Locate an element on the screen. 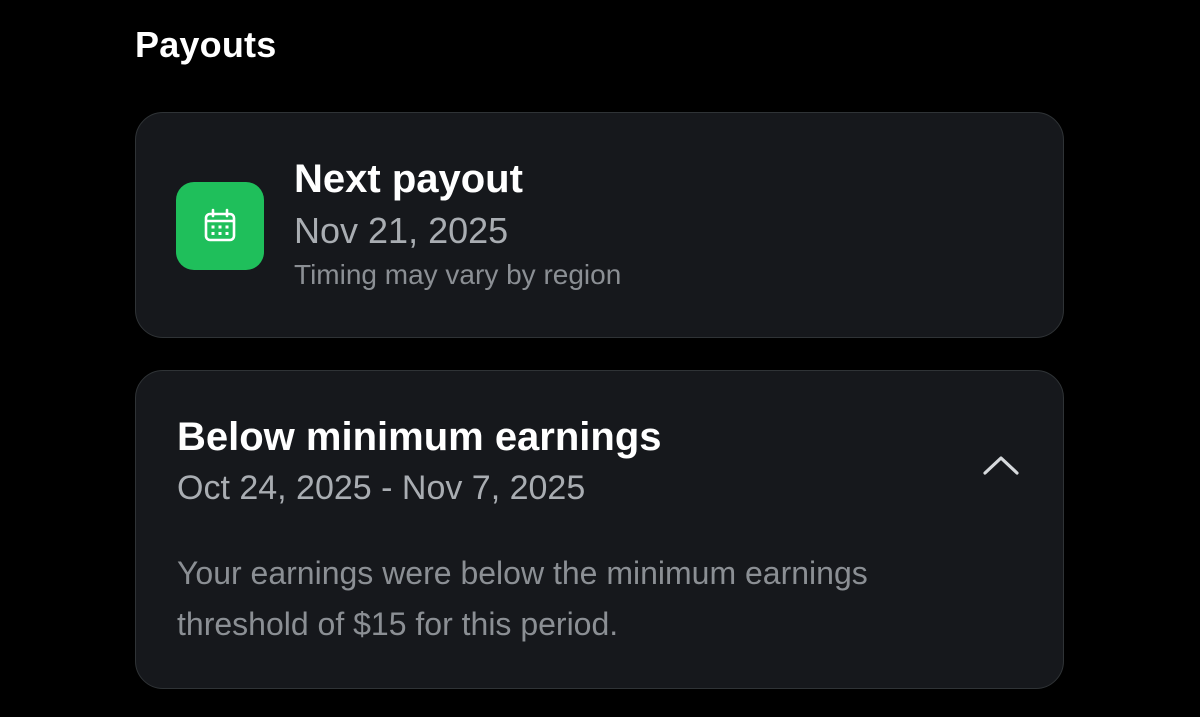  page-title: Payouts is located at coordinates (206, 44).